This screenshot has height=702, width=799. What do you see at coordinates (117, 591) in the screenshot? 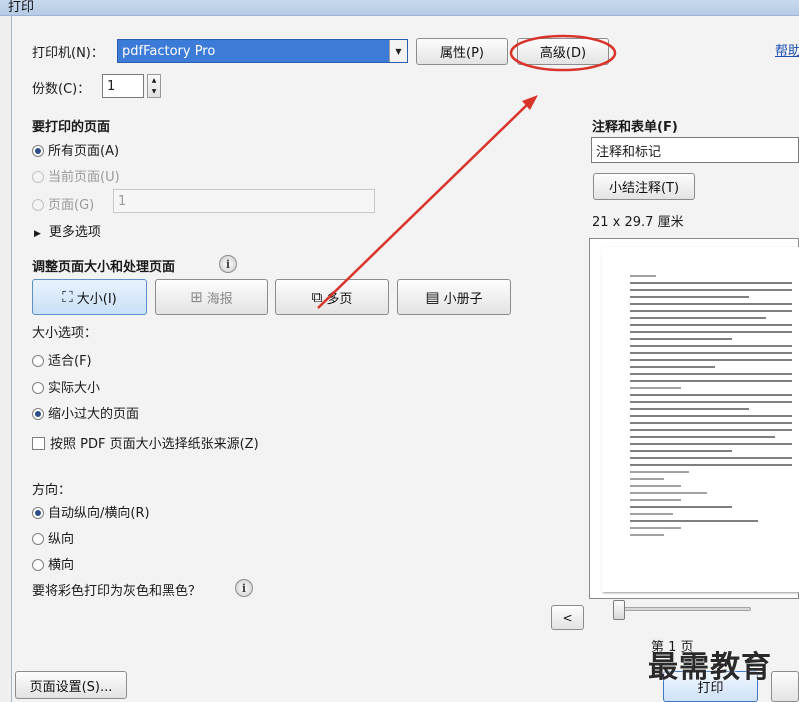
I see `grayscale-question: 要将彩色打印为灰色和黑色？` at bounding box center [117, 591].